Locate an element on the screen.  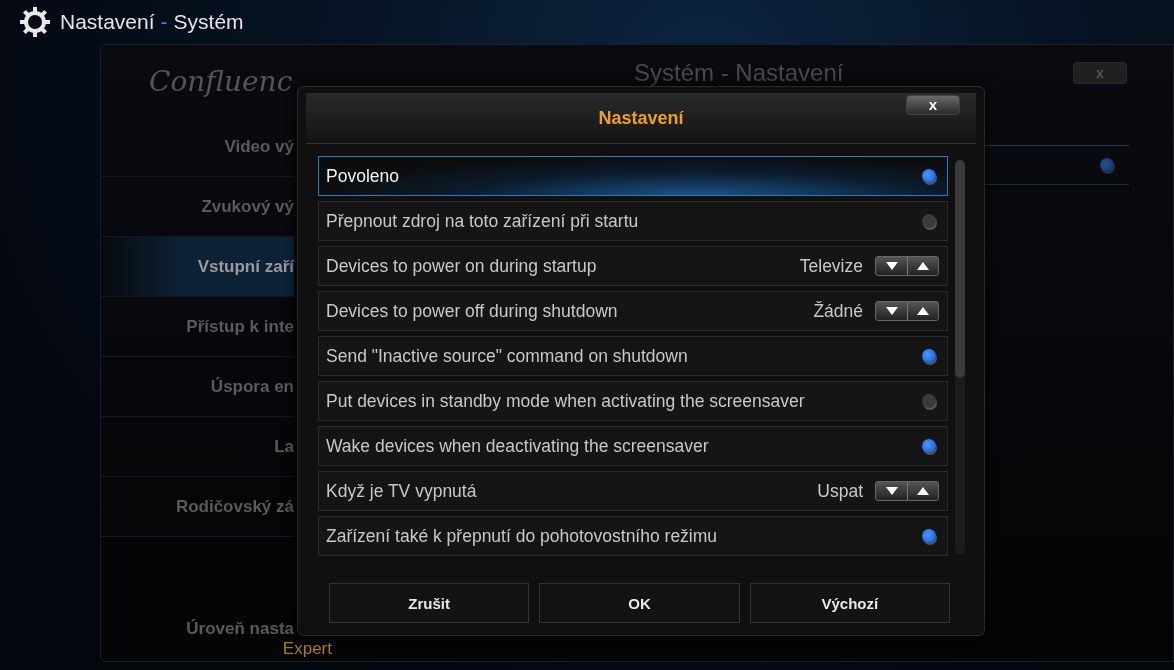
panel-title: Systém - Nastavení is located at coordinates (739, 73).